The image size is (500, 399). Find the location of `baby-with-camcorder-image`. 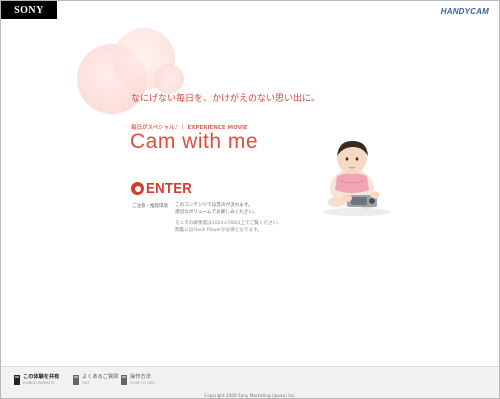

baby-with-camcorder-image is located at coordinates (357, 178).